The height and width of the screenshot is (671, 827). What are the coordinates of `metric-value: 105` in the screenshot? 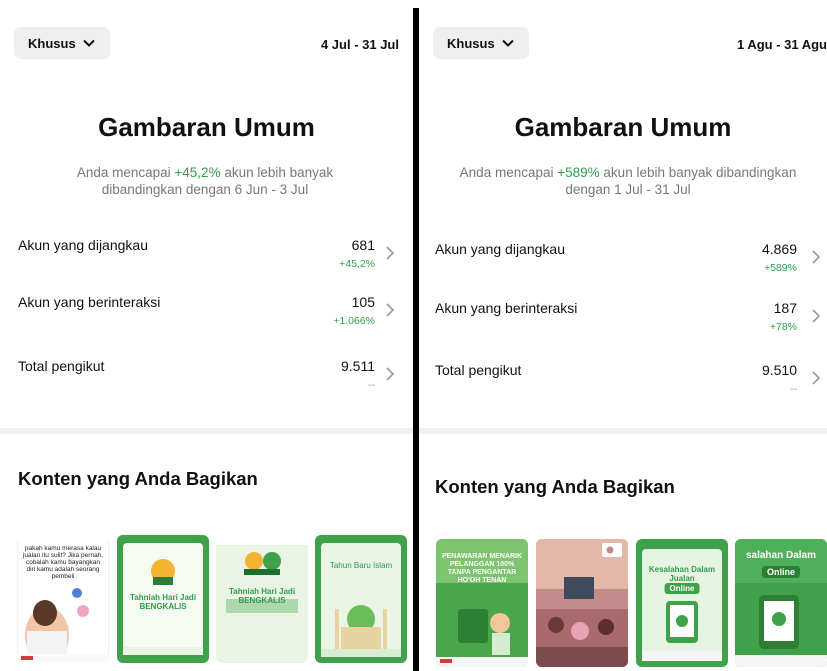 It's located at (363, 302).